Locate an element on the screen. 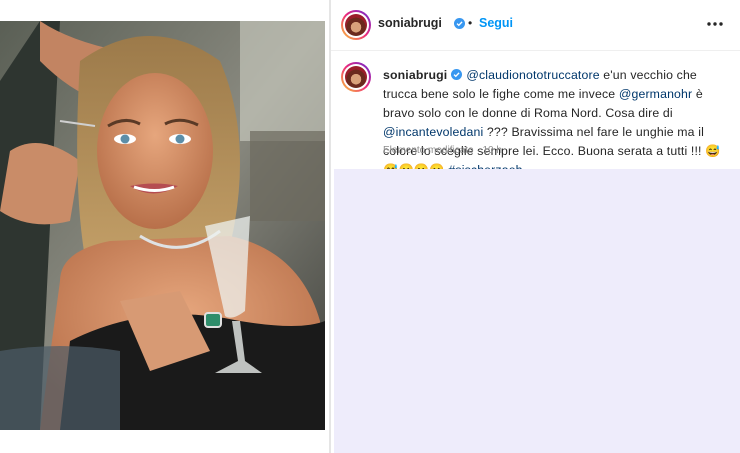 Image resolution: width=740 pixels, height=453 pixels. post-meta: Elemento modificato · 10 h is located at coordinates (442, 150).